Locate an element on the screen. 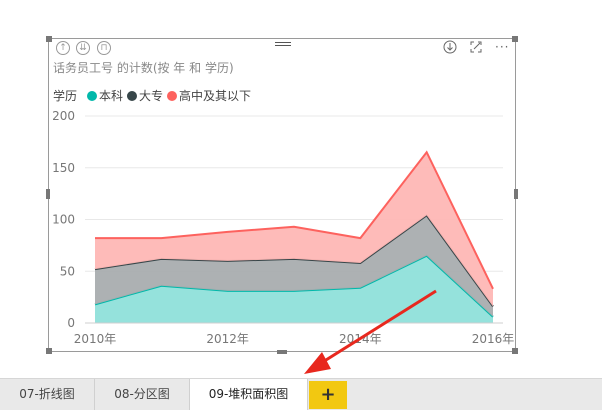  x-tick-label: 2014年 is located at coordinates (360, 339).